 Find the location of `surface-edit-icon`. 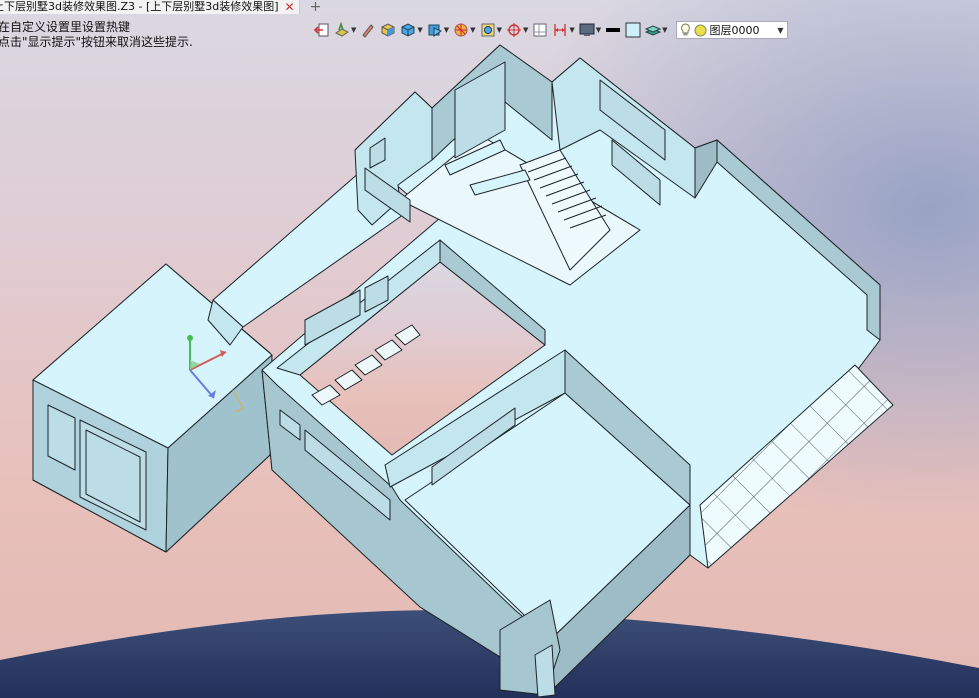

surface-edit-icon is located at coordinates (342, 29).